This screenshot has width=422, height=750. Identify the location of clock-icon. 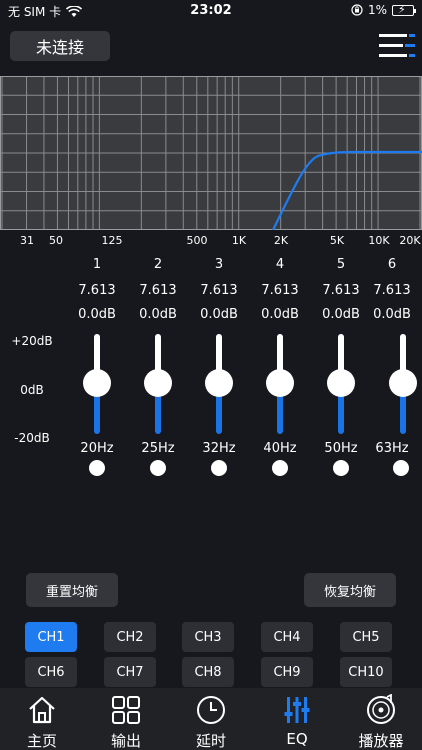
(211, 710).